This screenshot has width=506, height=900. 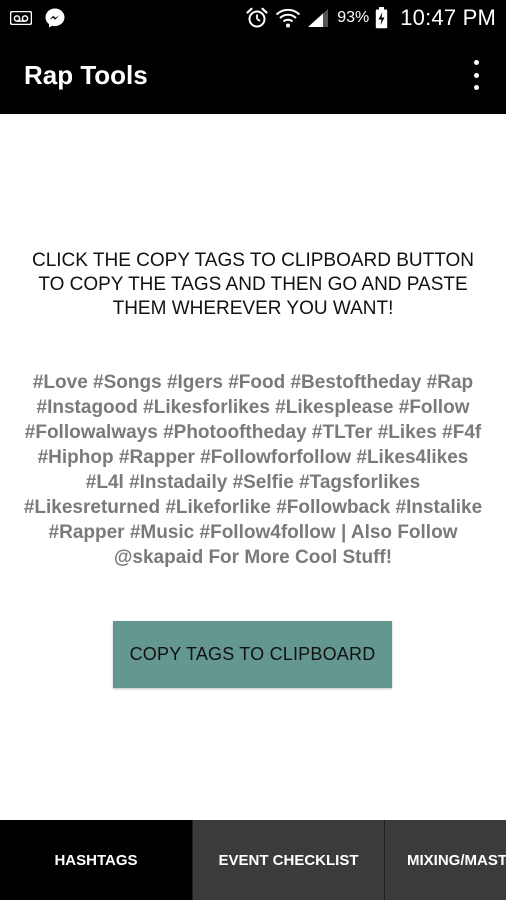 What do you see at coordinates (21, 18) in the screenshot?
I see `voicemail-icon` at bounding box center [21, 18].